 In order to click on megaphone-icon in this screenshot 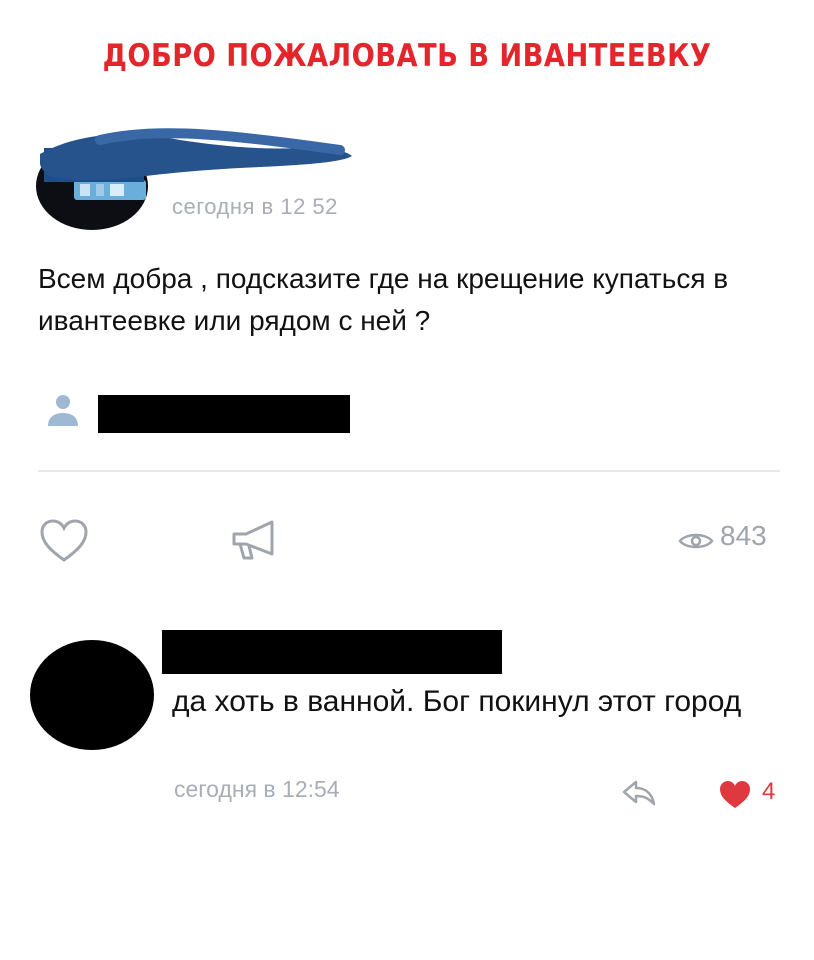, I will do `click(254, 540)`.